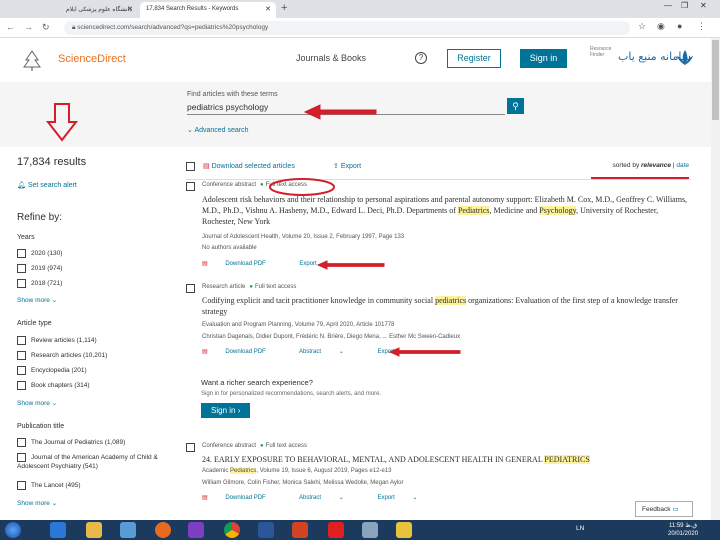 The image size is (720, 540). I want to click on institution-logo: Resource Finder سامانه منبع یاب, so click(642, 59).